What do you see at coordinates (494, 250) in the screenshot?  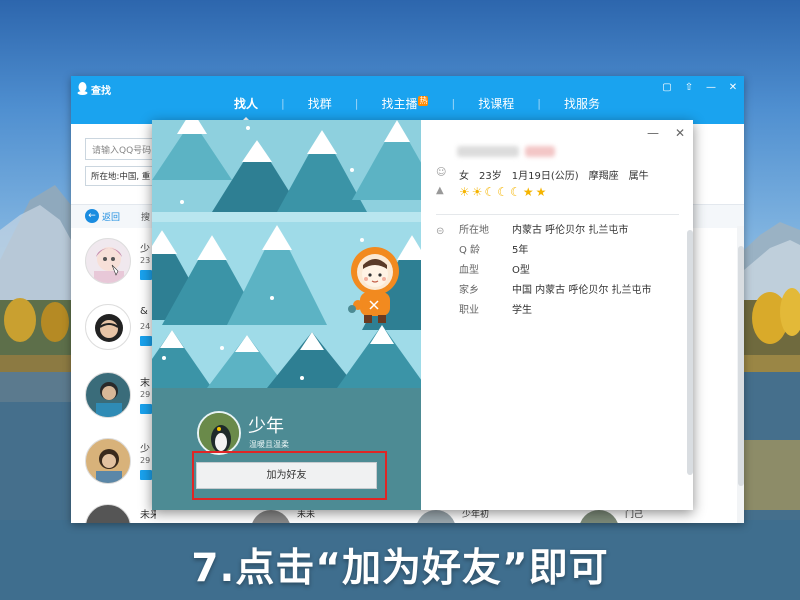 I see `detail-row: Q 龄 5年` at bounding box center [494, 250].